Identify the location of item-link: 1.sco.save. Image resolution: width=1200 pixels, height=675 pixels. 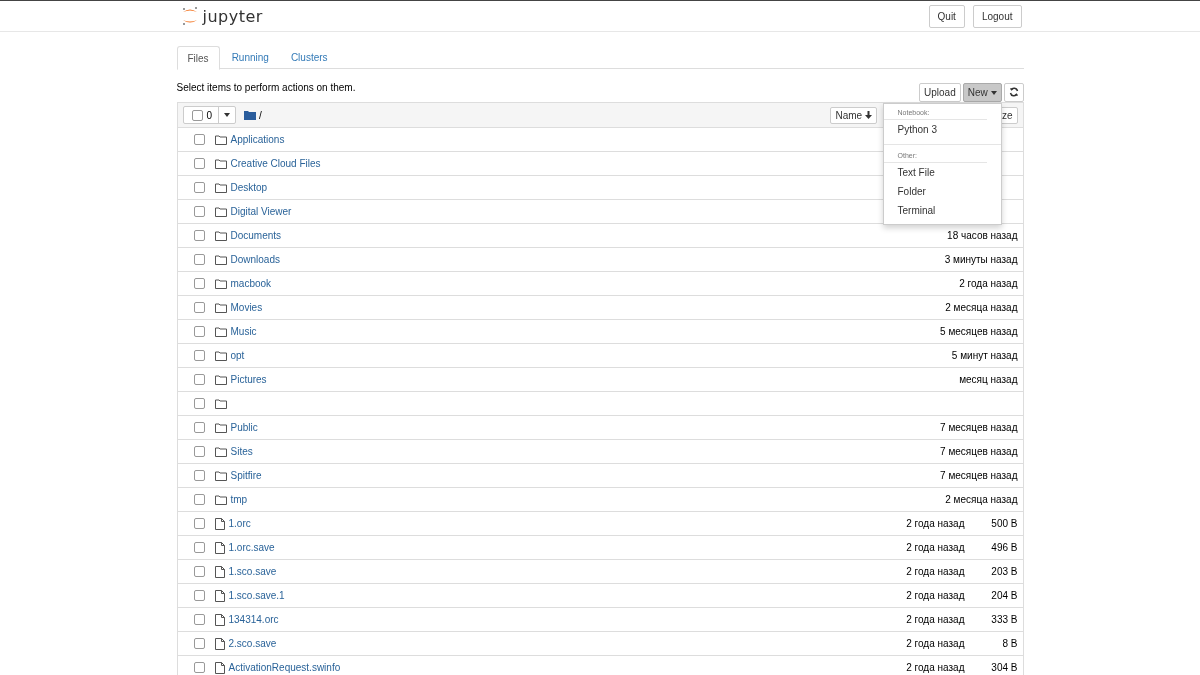
(252, 571).